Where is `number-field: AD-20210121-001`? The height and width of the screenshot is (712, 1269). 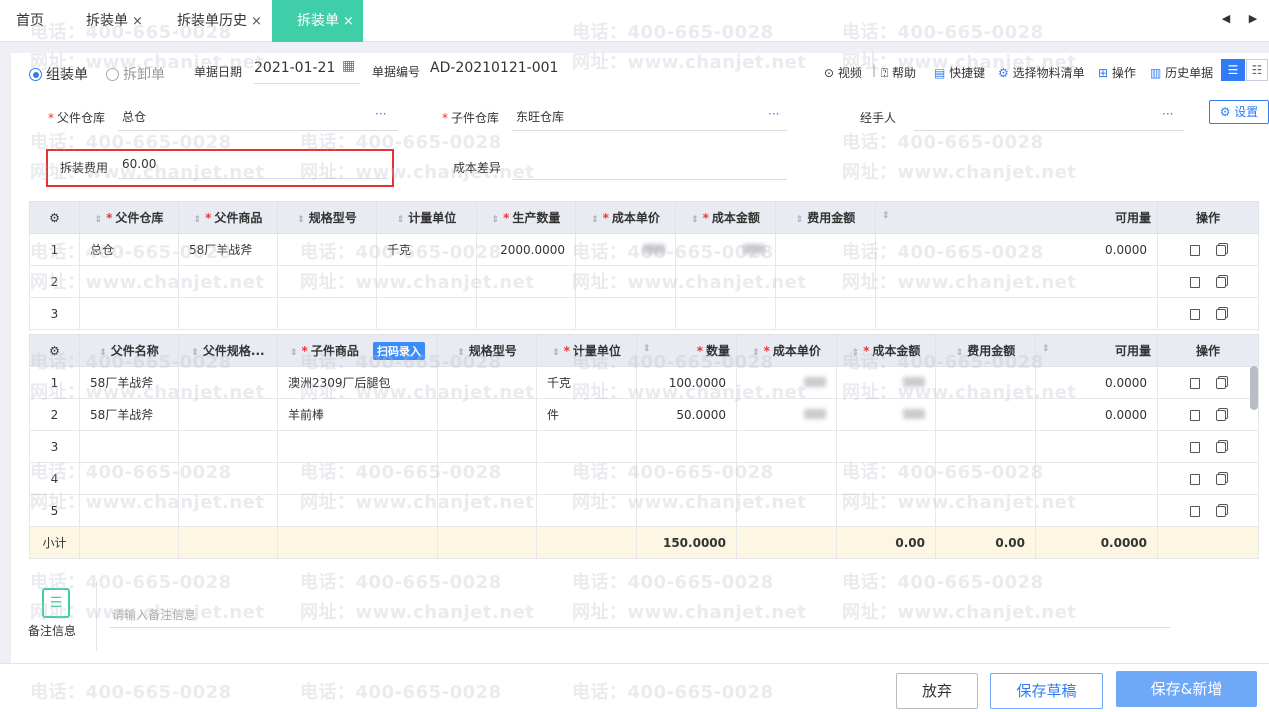 number-field: AD-20210121-001 is located at coordinates (494, 68).